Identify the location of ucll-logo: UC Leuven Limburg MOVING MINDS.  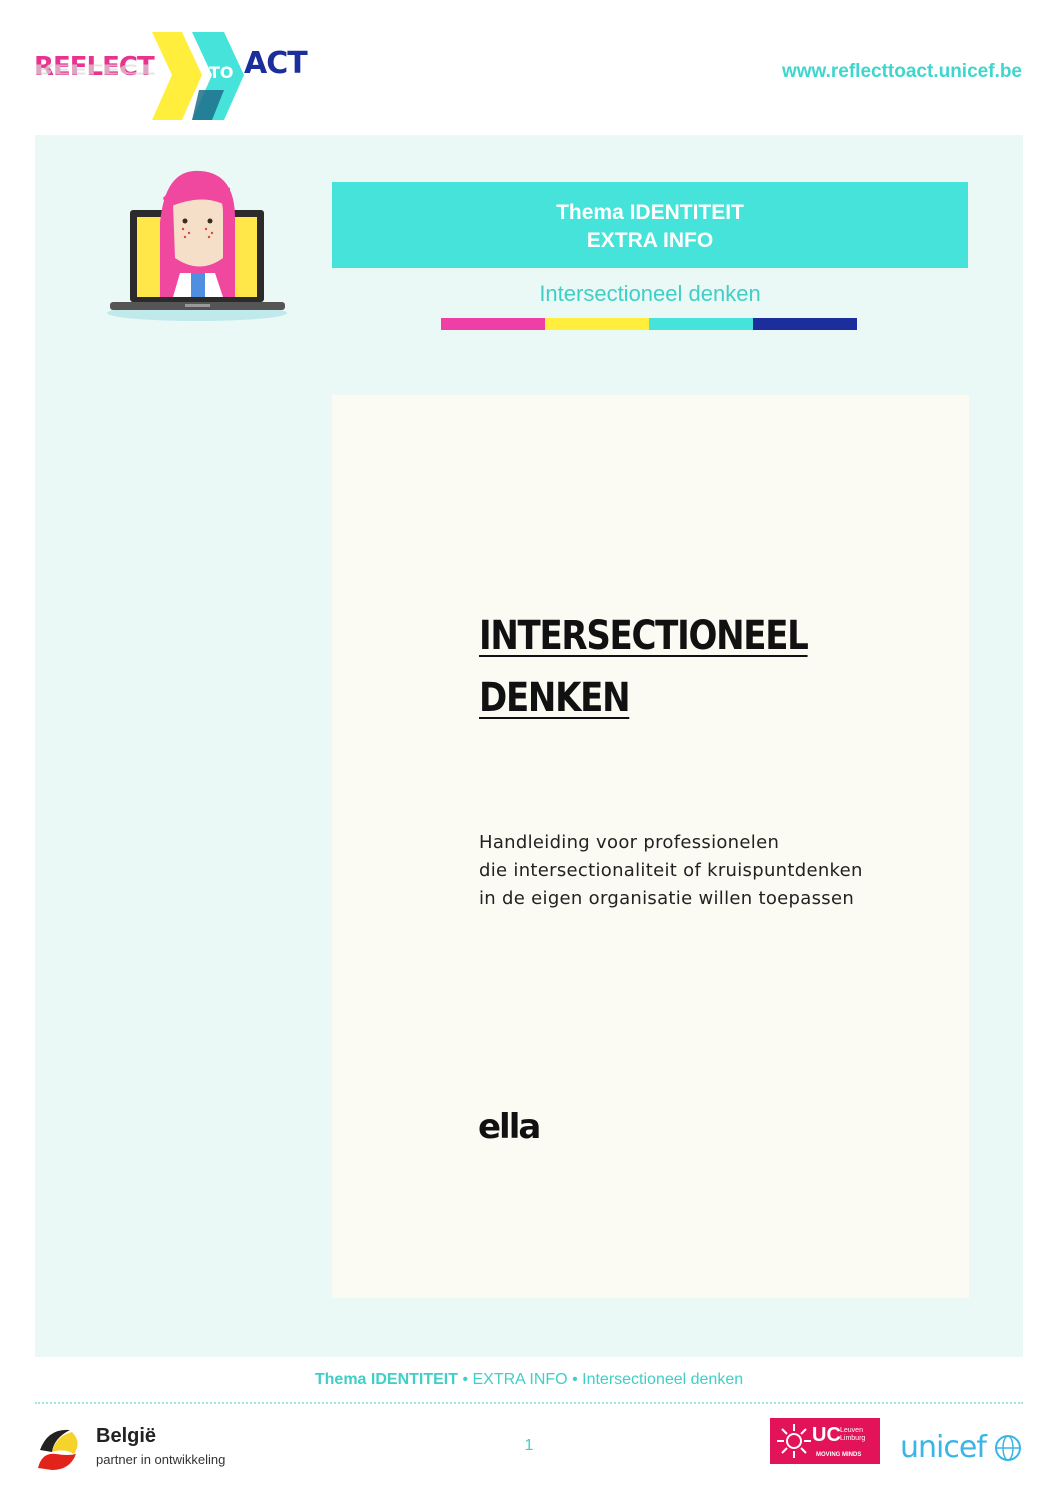
(825, 1441).